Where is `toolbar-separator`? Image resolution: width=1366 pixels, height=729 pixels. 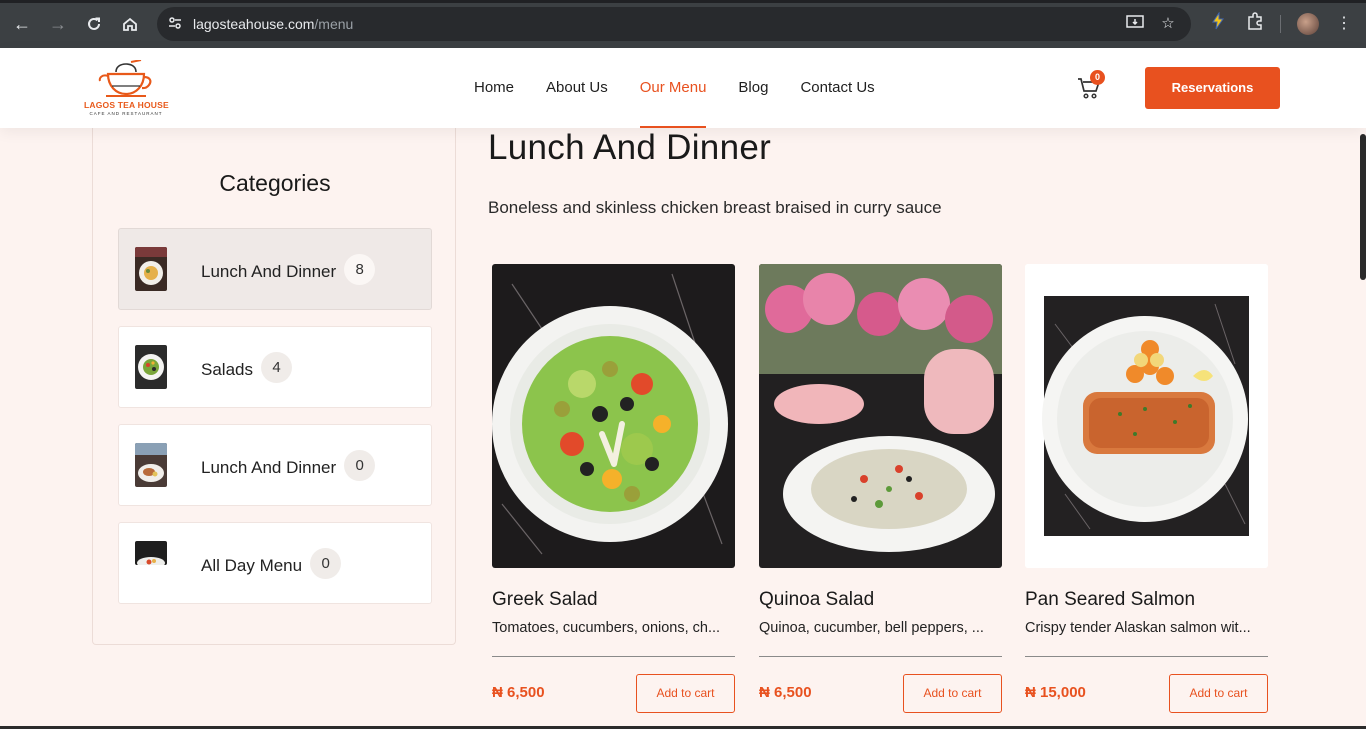 toolbar-separator is located at coordinates (1280, 24).